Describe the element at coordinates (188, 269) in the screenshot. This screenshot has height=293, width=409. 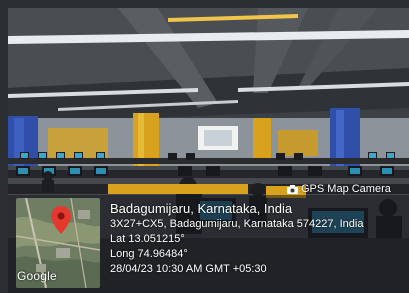
I see `datetime-line: 28/04/23 10:30 AM GMT +05:30` at that location.